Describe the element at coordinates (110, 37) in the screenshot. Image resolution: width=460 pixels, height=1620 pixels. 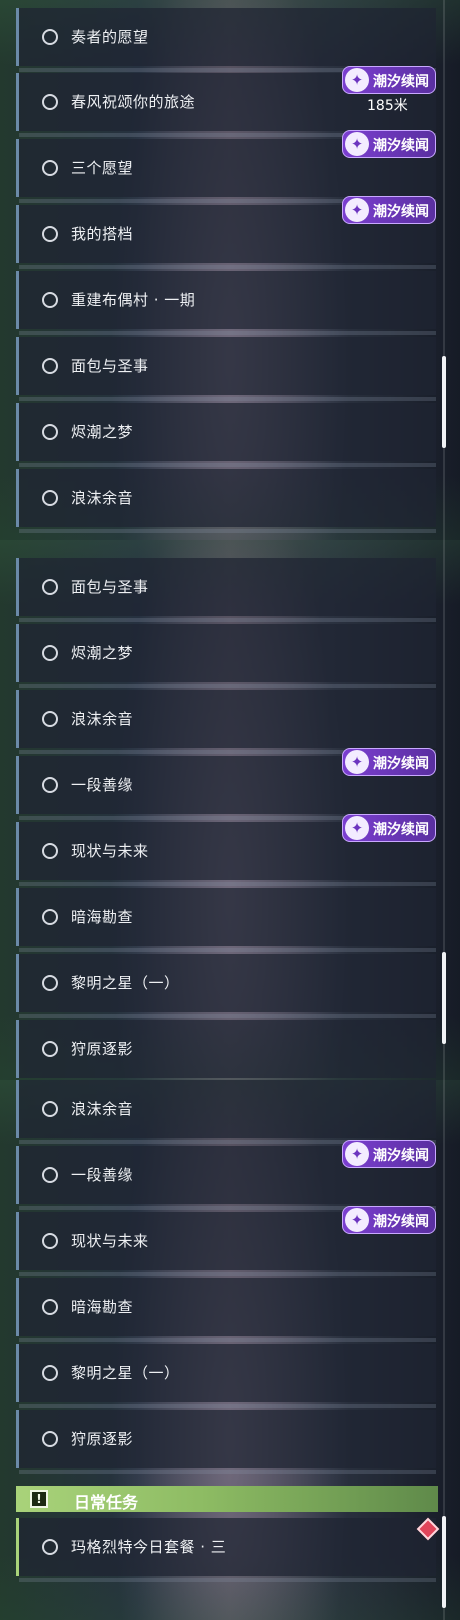
I see `quest-label: 奏者的愿望` at that location.